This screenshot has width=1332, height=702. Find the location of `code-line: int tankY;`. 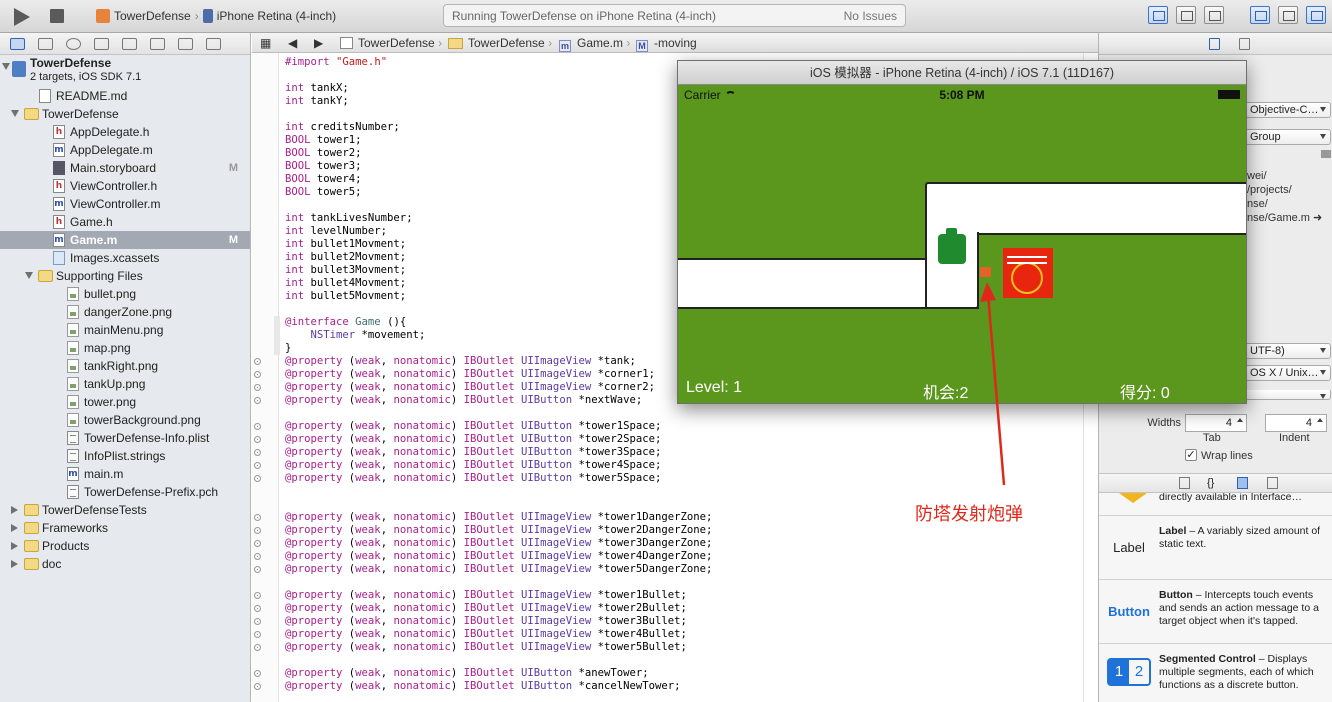

code-line: int tankY; is located at coordinates (317, 101).